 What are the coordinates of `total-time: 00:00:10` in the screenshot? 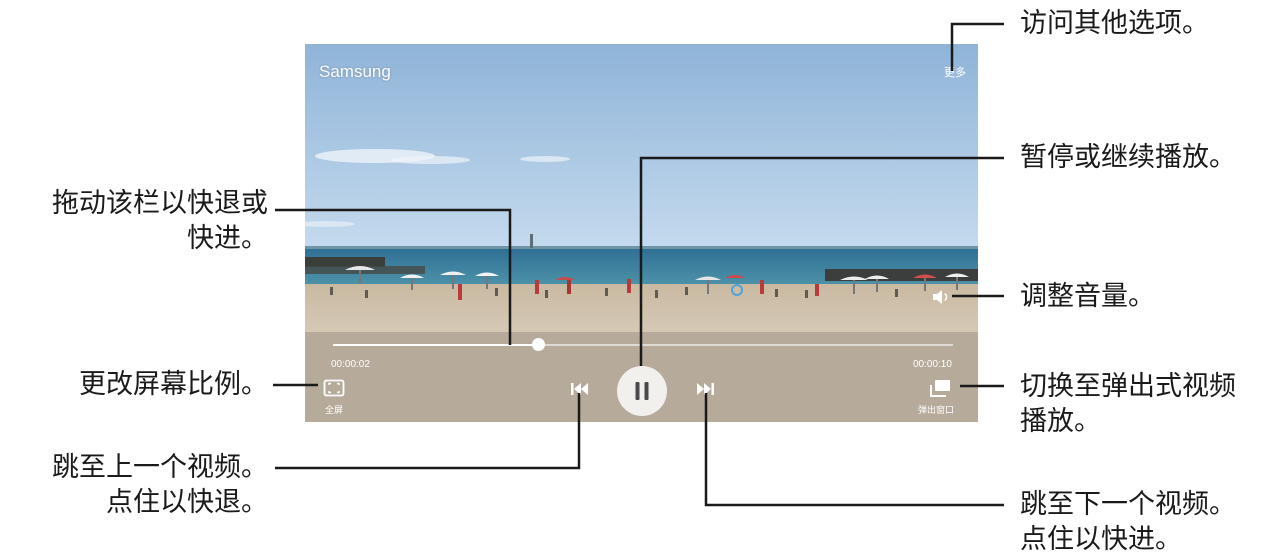 It's located at (932, 364).